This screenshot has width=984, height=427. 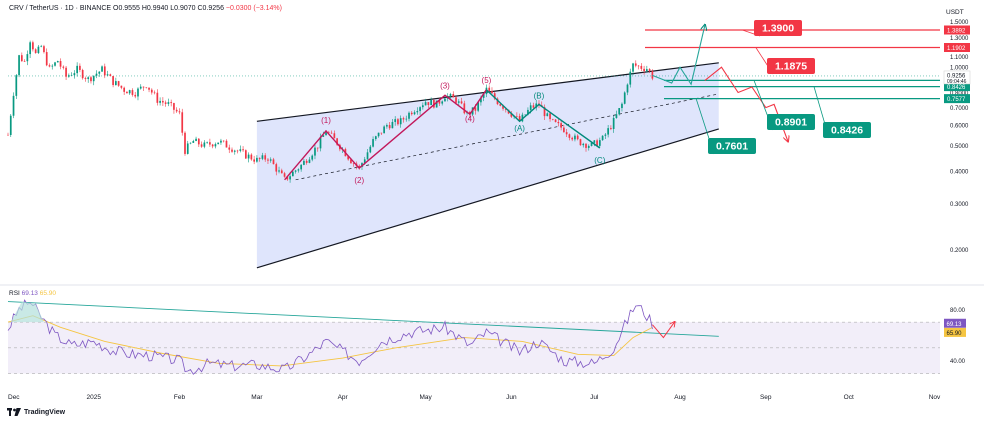 I want to click on open-value: O0.9555, so click(x=126, y=8).